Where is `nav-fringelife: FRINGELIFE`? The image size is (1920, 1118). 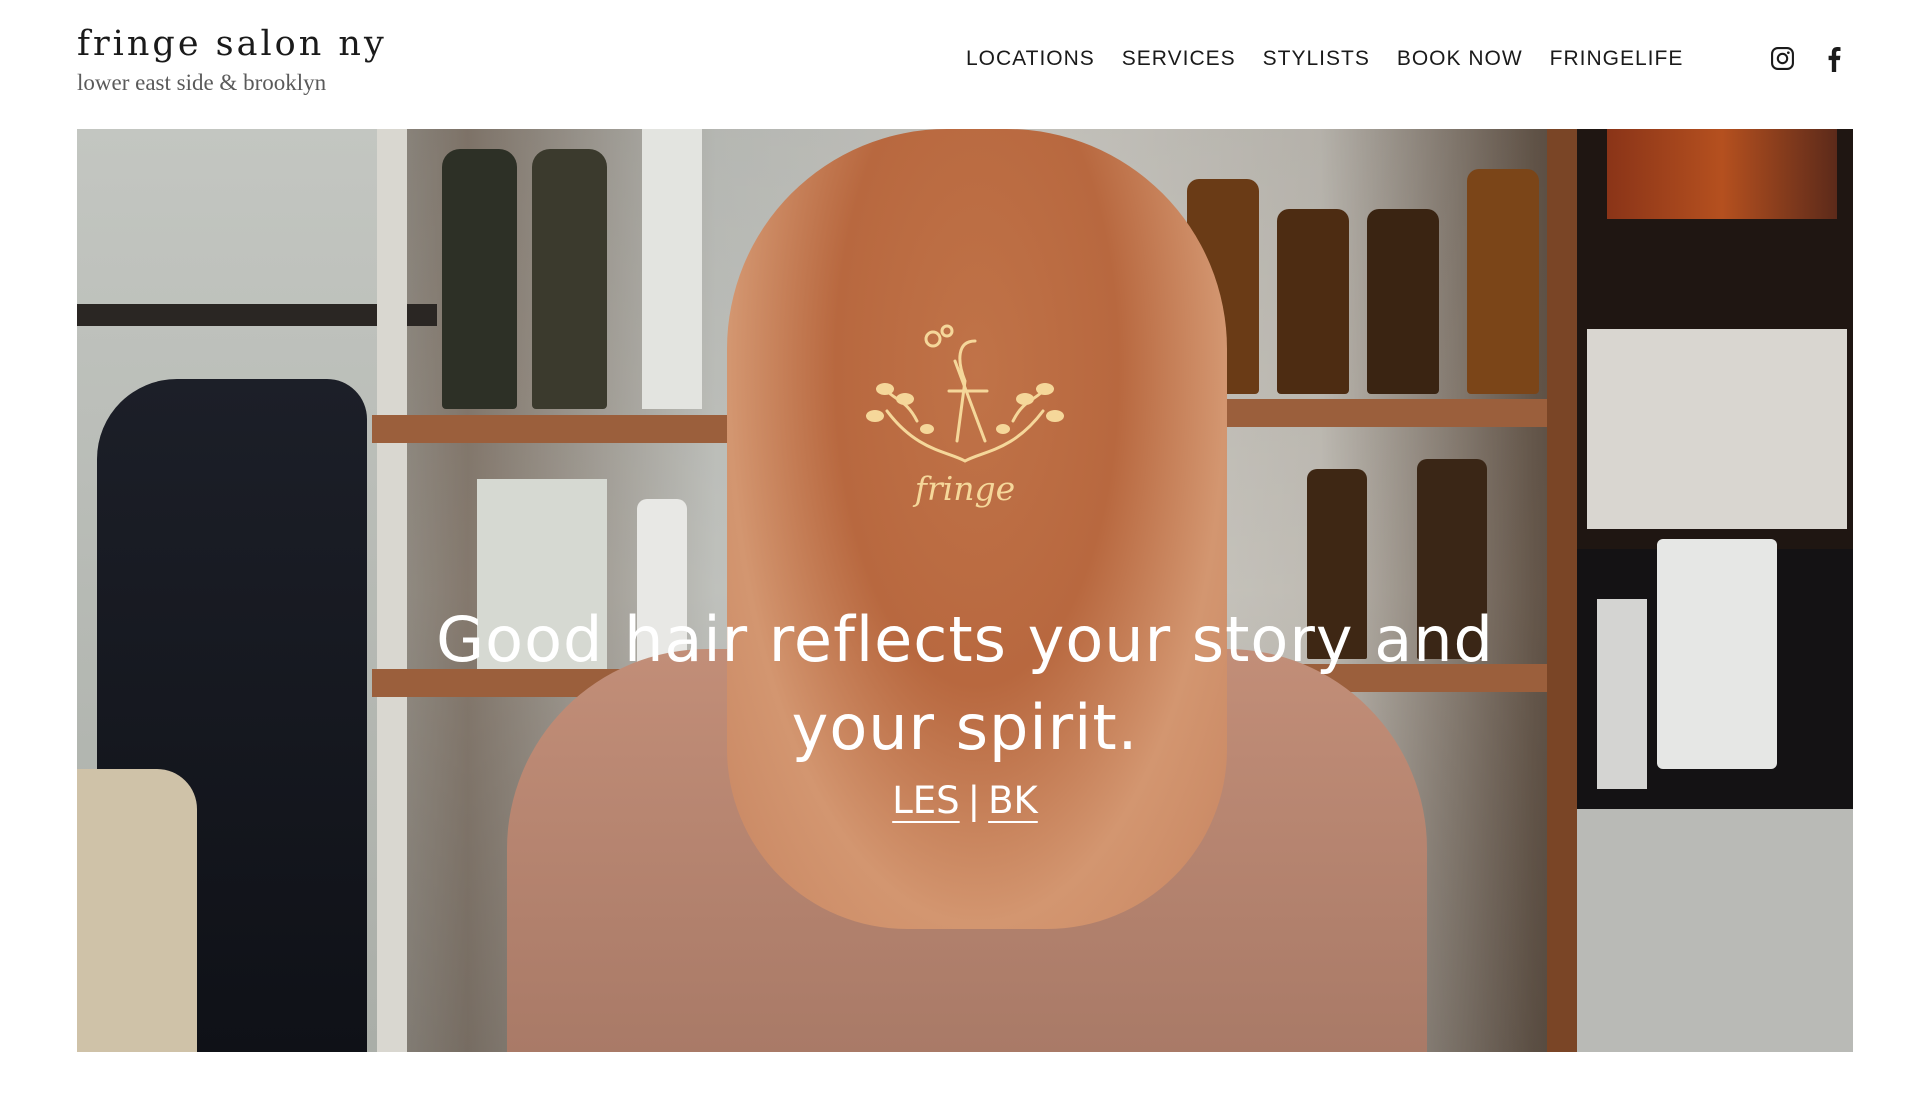
nav-fringelife: FRINGELIFE is located at coordinates (1617, 59).